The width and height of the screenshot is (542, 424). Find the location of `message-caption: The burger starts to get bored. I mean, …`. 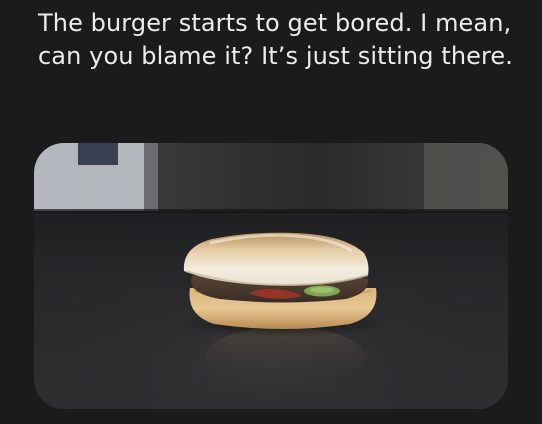

message-caption: The burger starts to get bored. I mean, … is located at coordinates (276, 39).